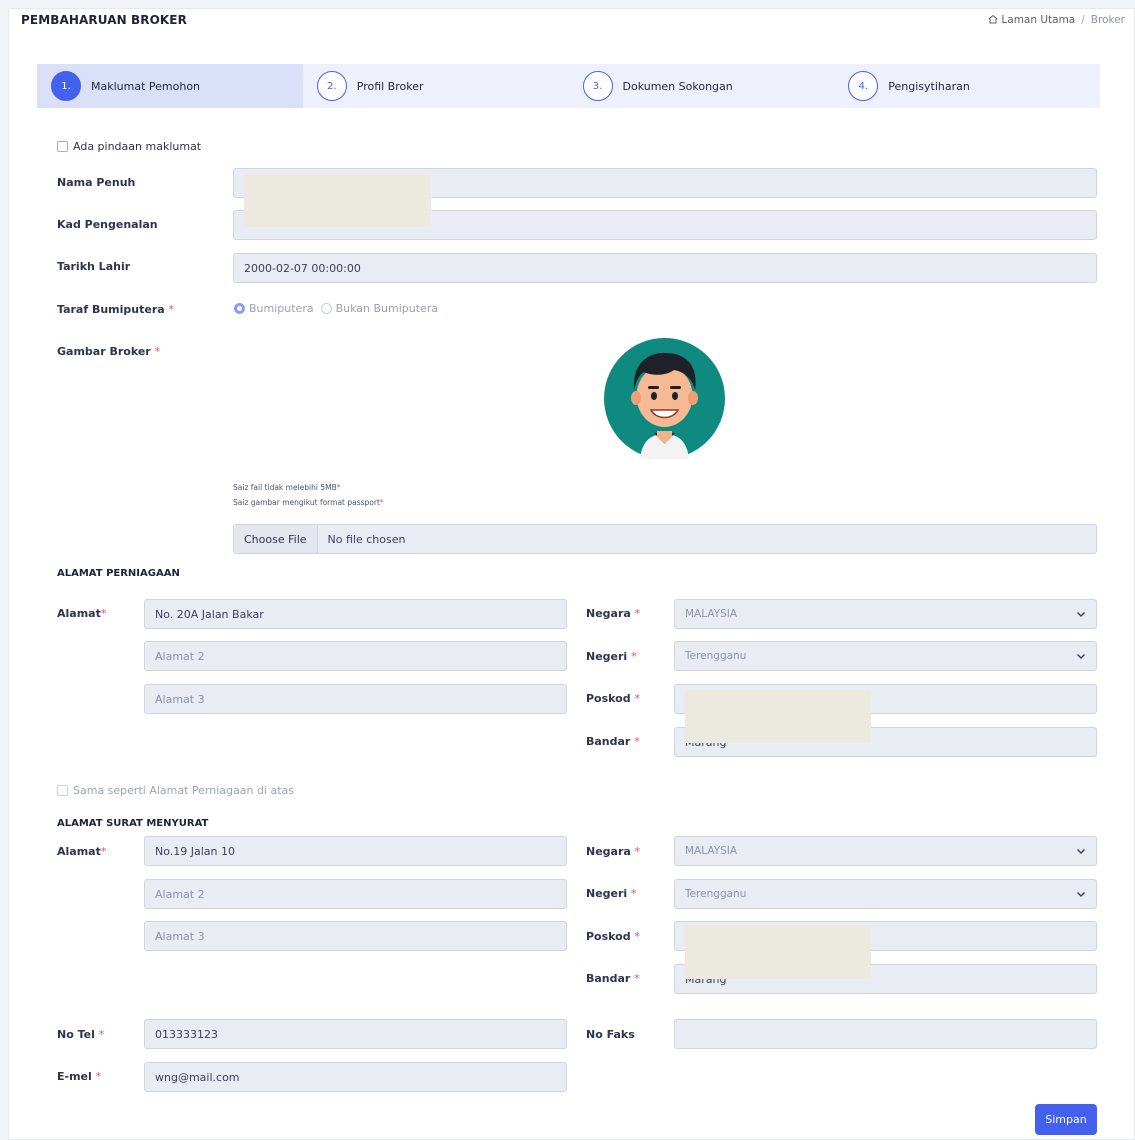 This screenshot has width=1135, height=1140. Describe the element at coordinates (308, 502) in the screenshot. I see `passport-format-note: Saiz gambar mengikut format passport*` at that location.